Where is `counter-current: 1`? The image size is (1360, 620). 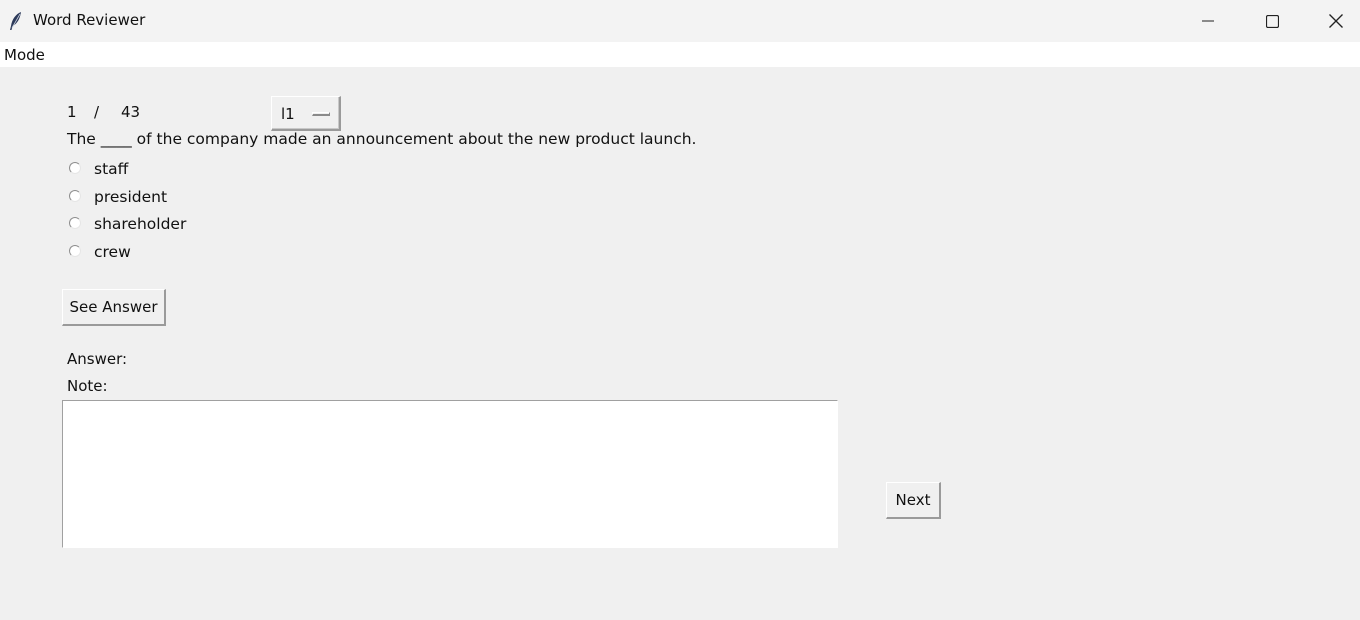 counter-current: 1 is located at coordinates (72, 112).